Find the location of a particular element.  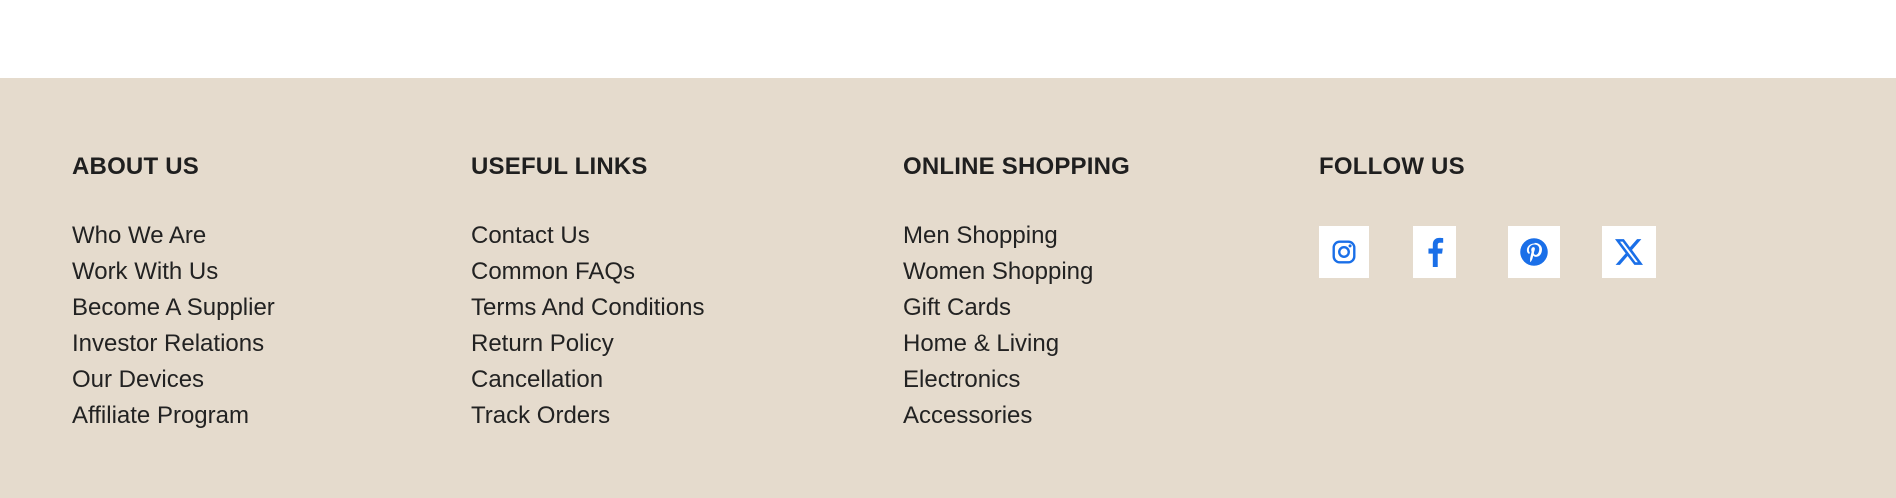

list-item: Work With Us is located at coordinates (173, 272).